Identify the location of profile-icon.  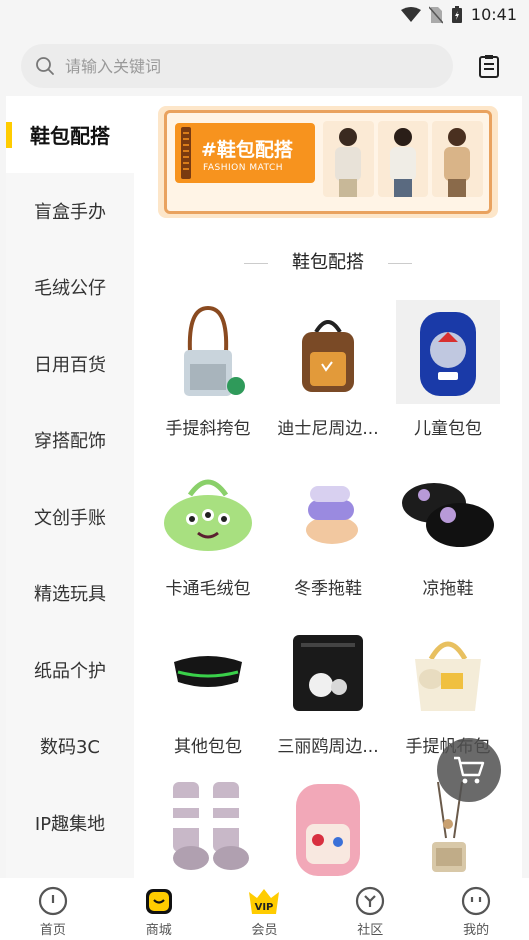
(476, 901).